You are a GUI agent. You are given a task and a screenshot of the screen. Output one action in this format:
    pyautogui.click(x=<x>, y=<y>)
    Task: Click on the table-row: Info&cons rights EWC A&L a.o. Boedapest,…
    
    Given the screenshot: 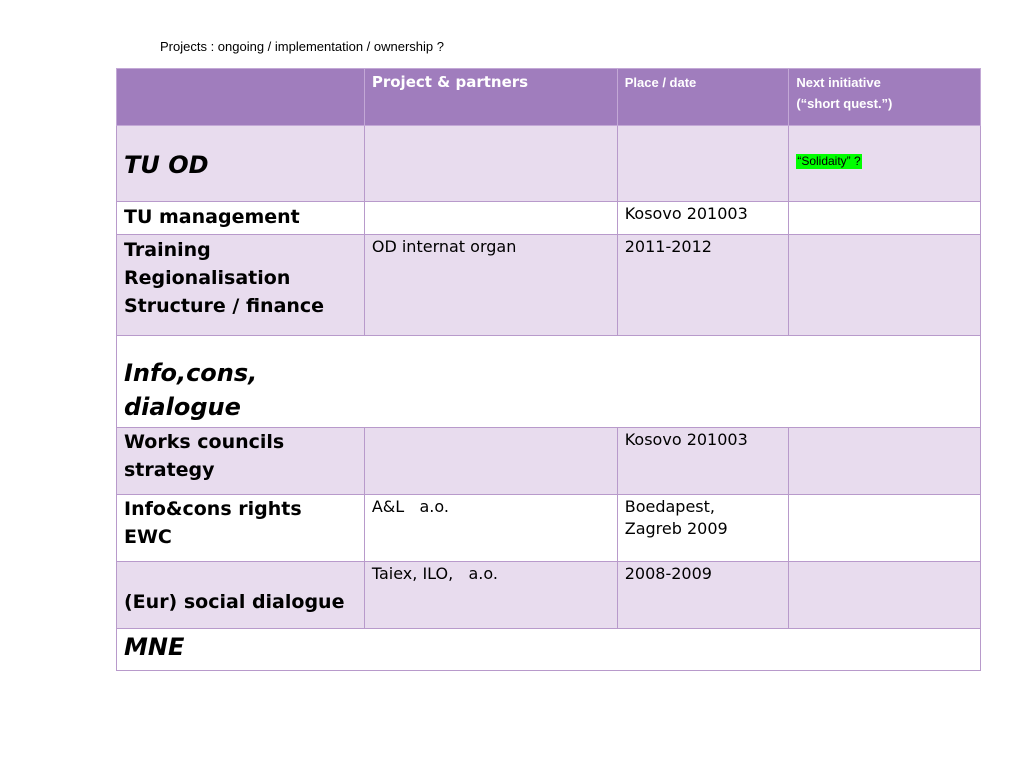 What is the action you would take?
    pyautogui.click(x=548, y=528)
    